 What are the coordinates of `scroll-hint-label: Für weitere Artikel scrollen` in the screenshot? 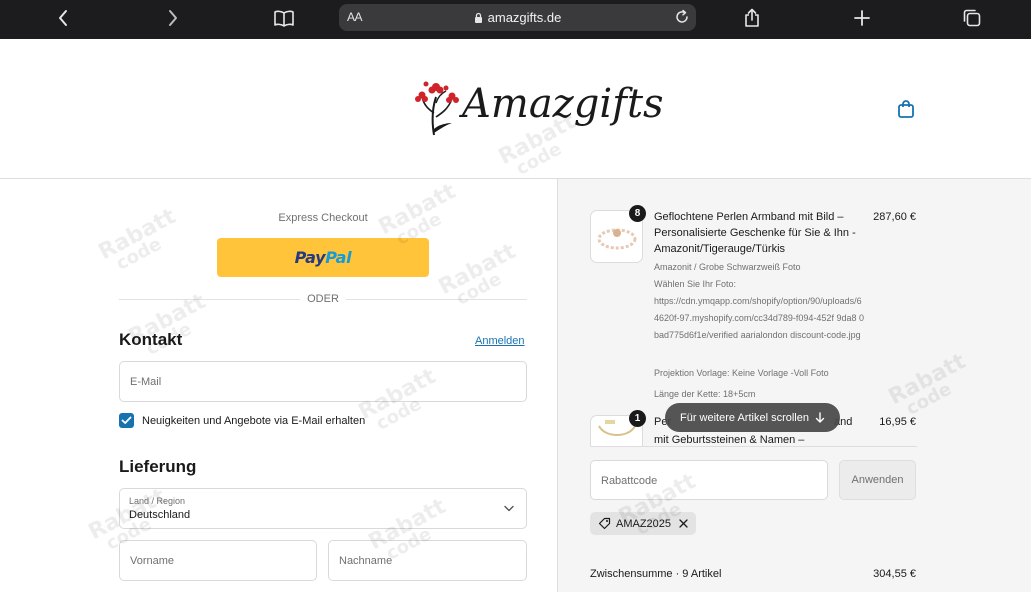 It's located at (744, 417).